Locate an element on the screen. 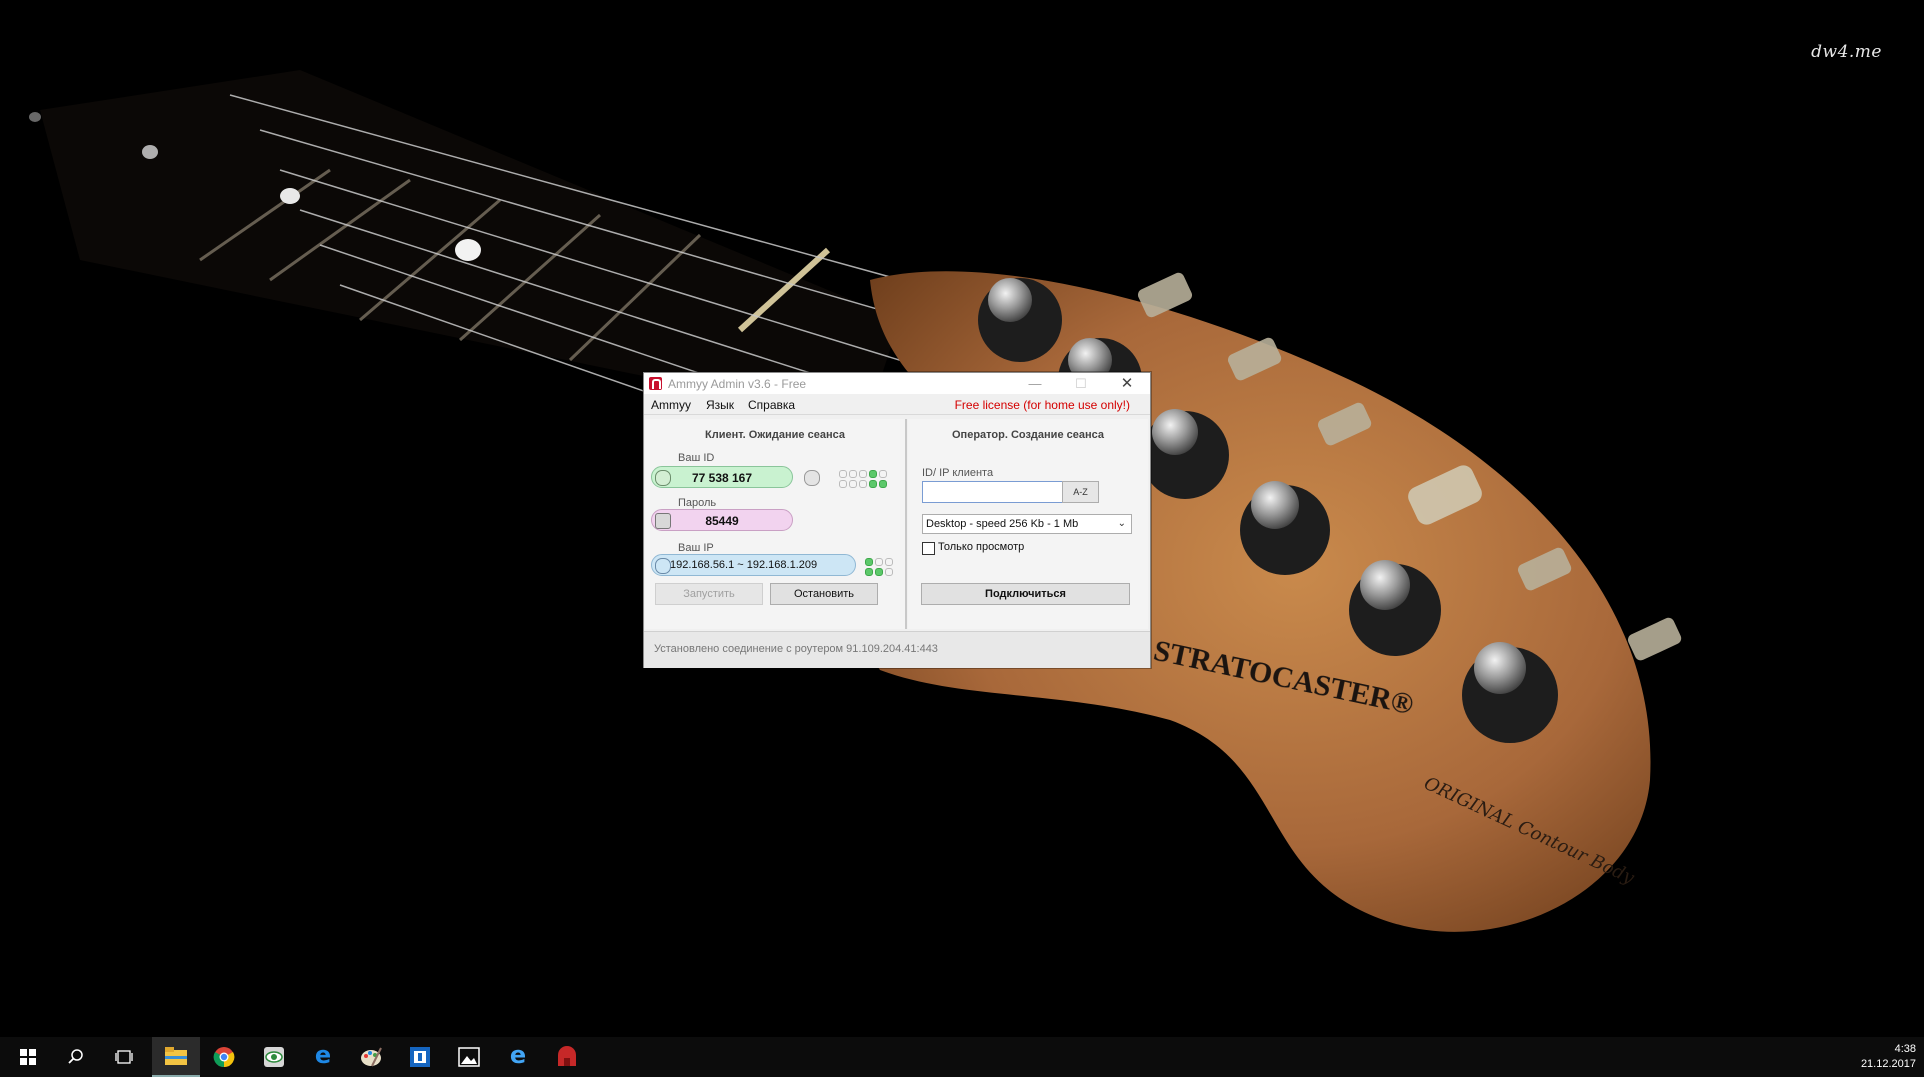  client-panel-title: Клиент. Ожидание сеанса is located at coordinates (775, 435).